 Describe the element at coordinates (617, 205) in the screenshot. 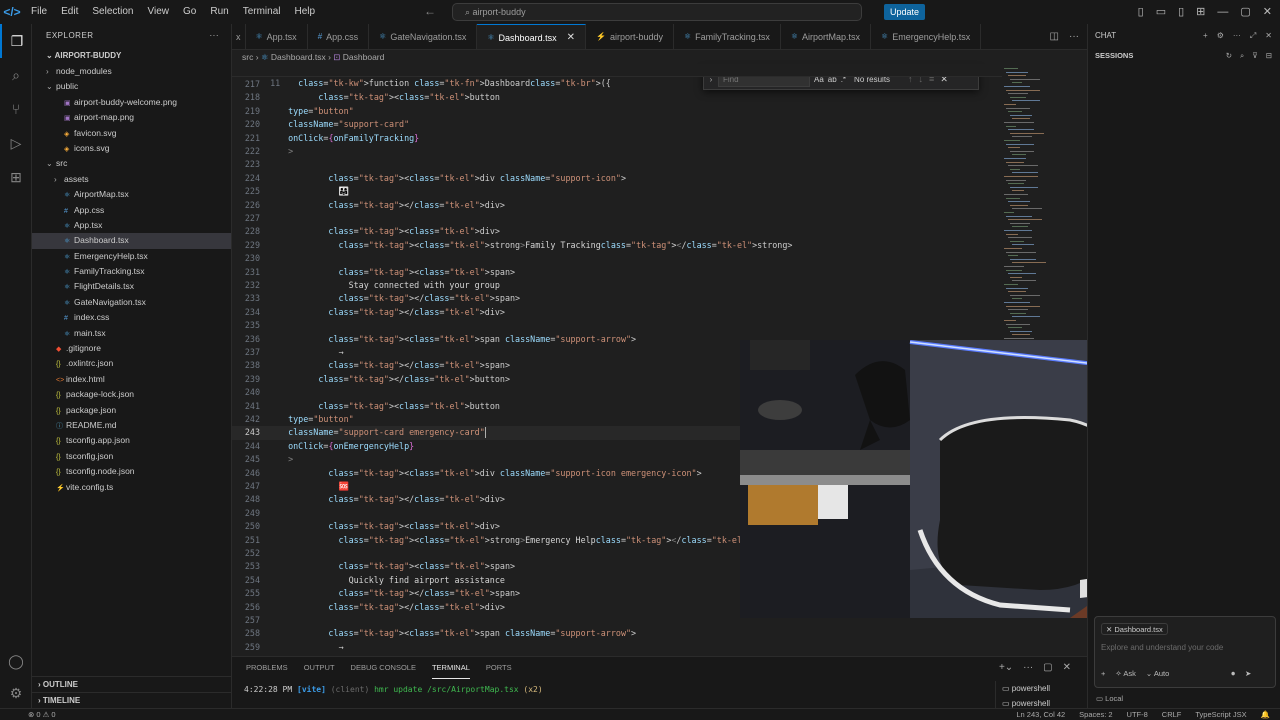

I see `code-line: 226 class="tk-tag"></class="tk-el">div>` at that location.